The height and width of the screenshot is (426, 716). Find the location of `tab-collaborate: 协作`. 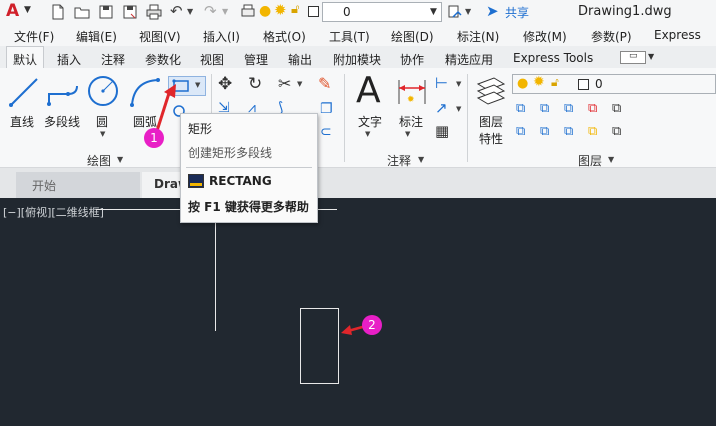

tab-collaborate: 协作 is located at coordinates (412, 59).